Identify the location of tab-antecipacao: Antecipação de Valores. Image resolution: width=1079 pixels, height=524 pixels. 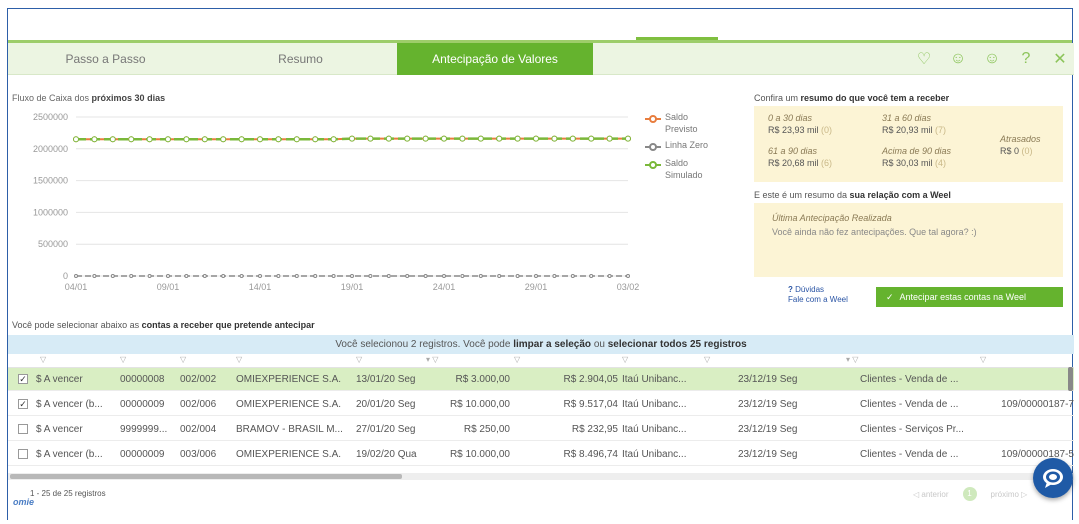
(495, 59).